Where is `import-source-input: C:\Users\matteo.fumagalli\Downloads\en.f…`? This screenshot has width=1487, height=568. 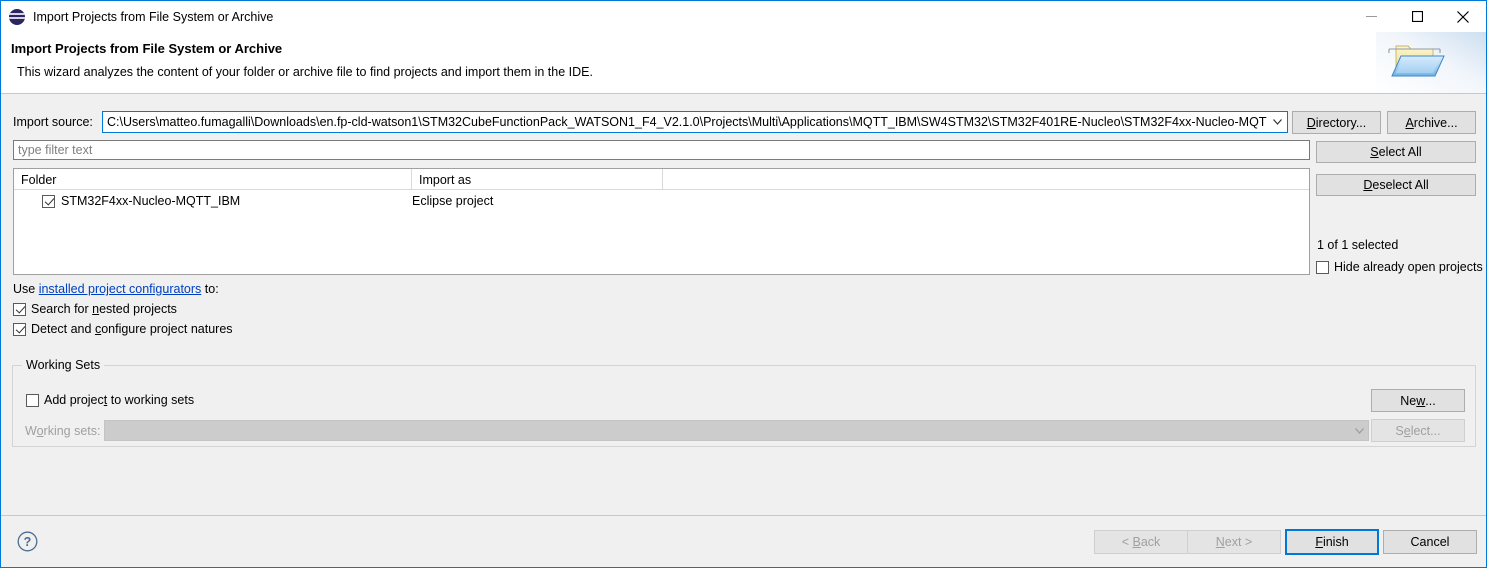 import-source-input: C:\Users\matteo.fumagalli\Downloads\en.f… is located at coordinates (685, 122).